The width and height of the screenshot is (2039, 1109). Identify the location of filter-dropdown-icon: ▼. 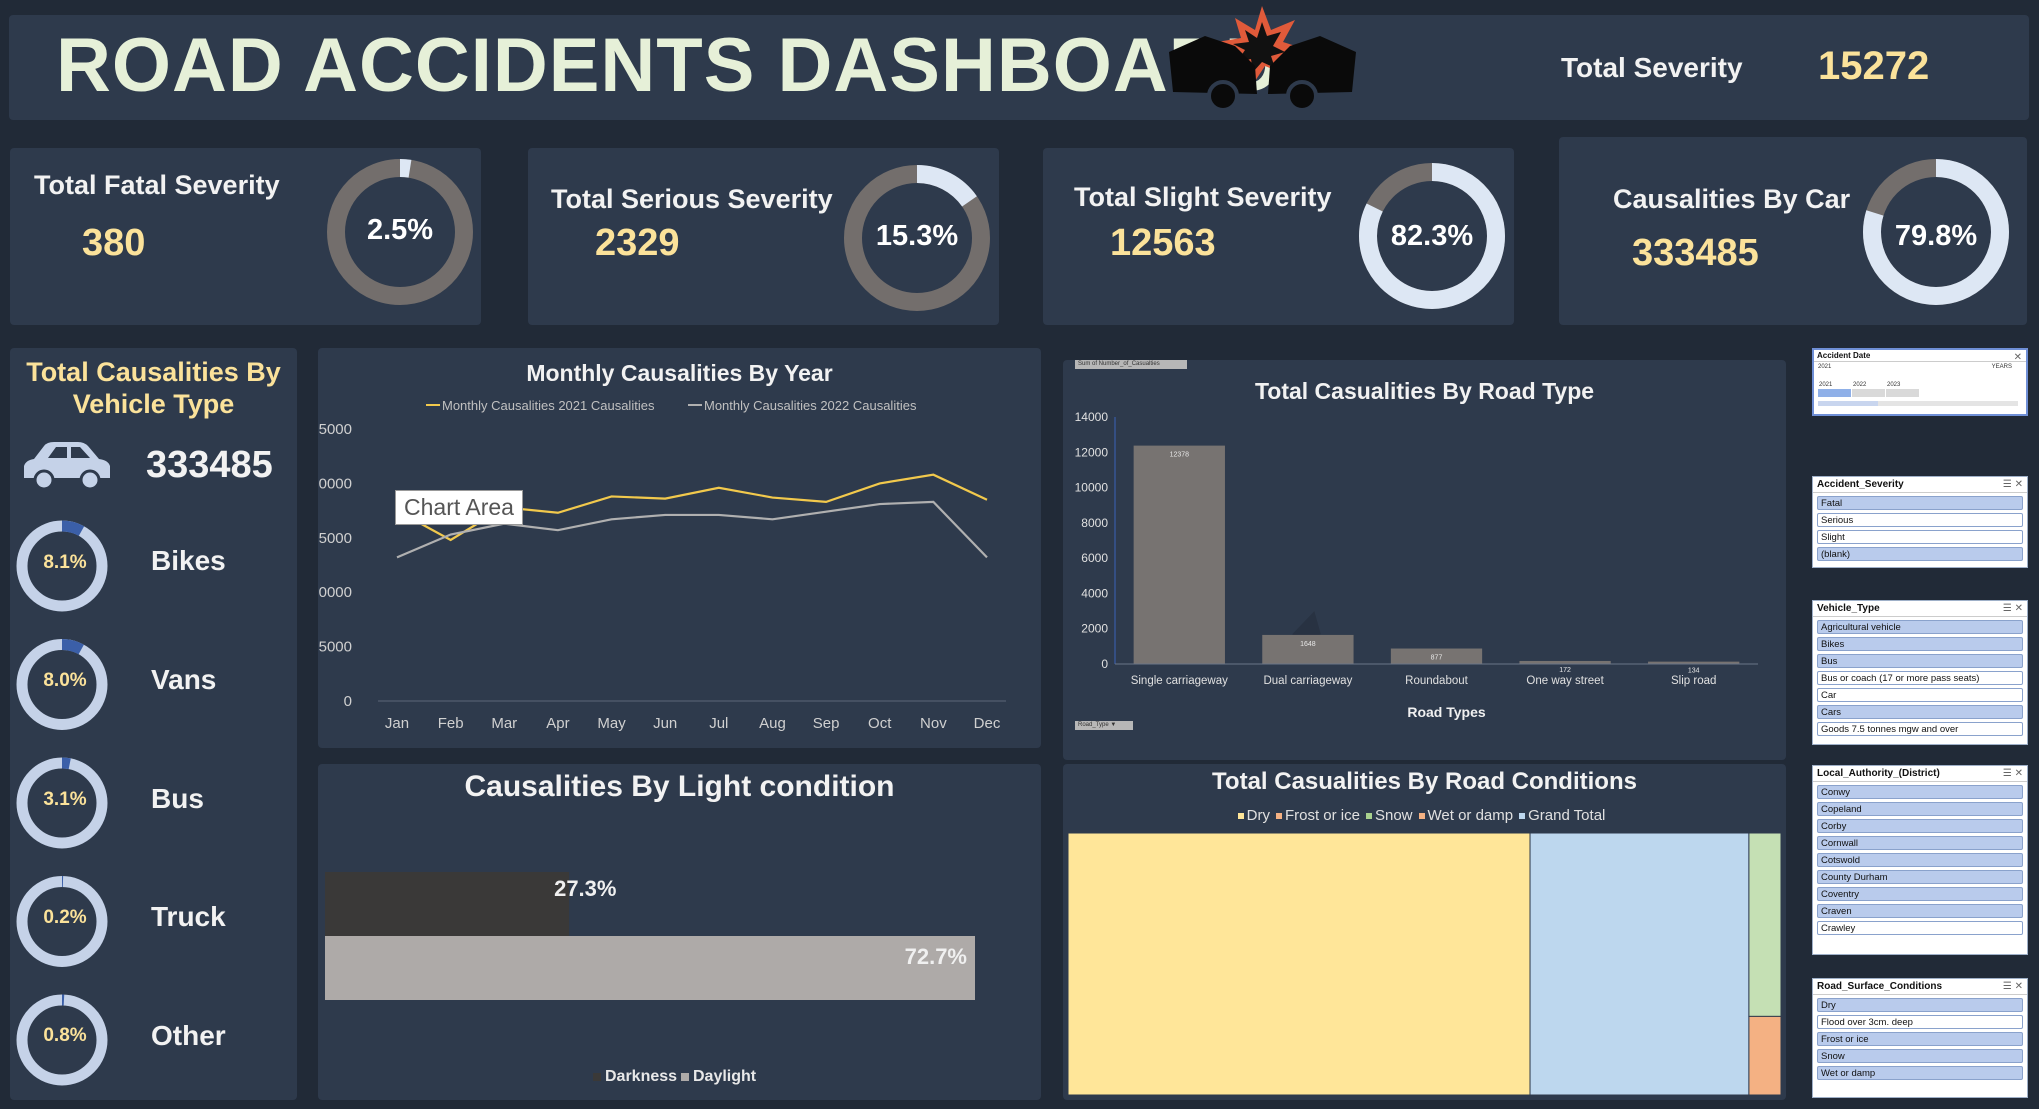
(1113, 725).